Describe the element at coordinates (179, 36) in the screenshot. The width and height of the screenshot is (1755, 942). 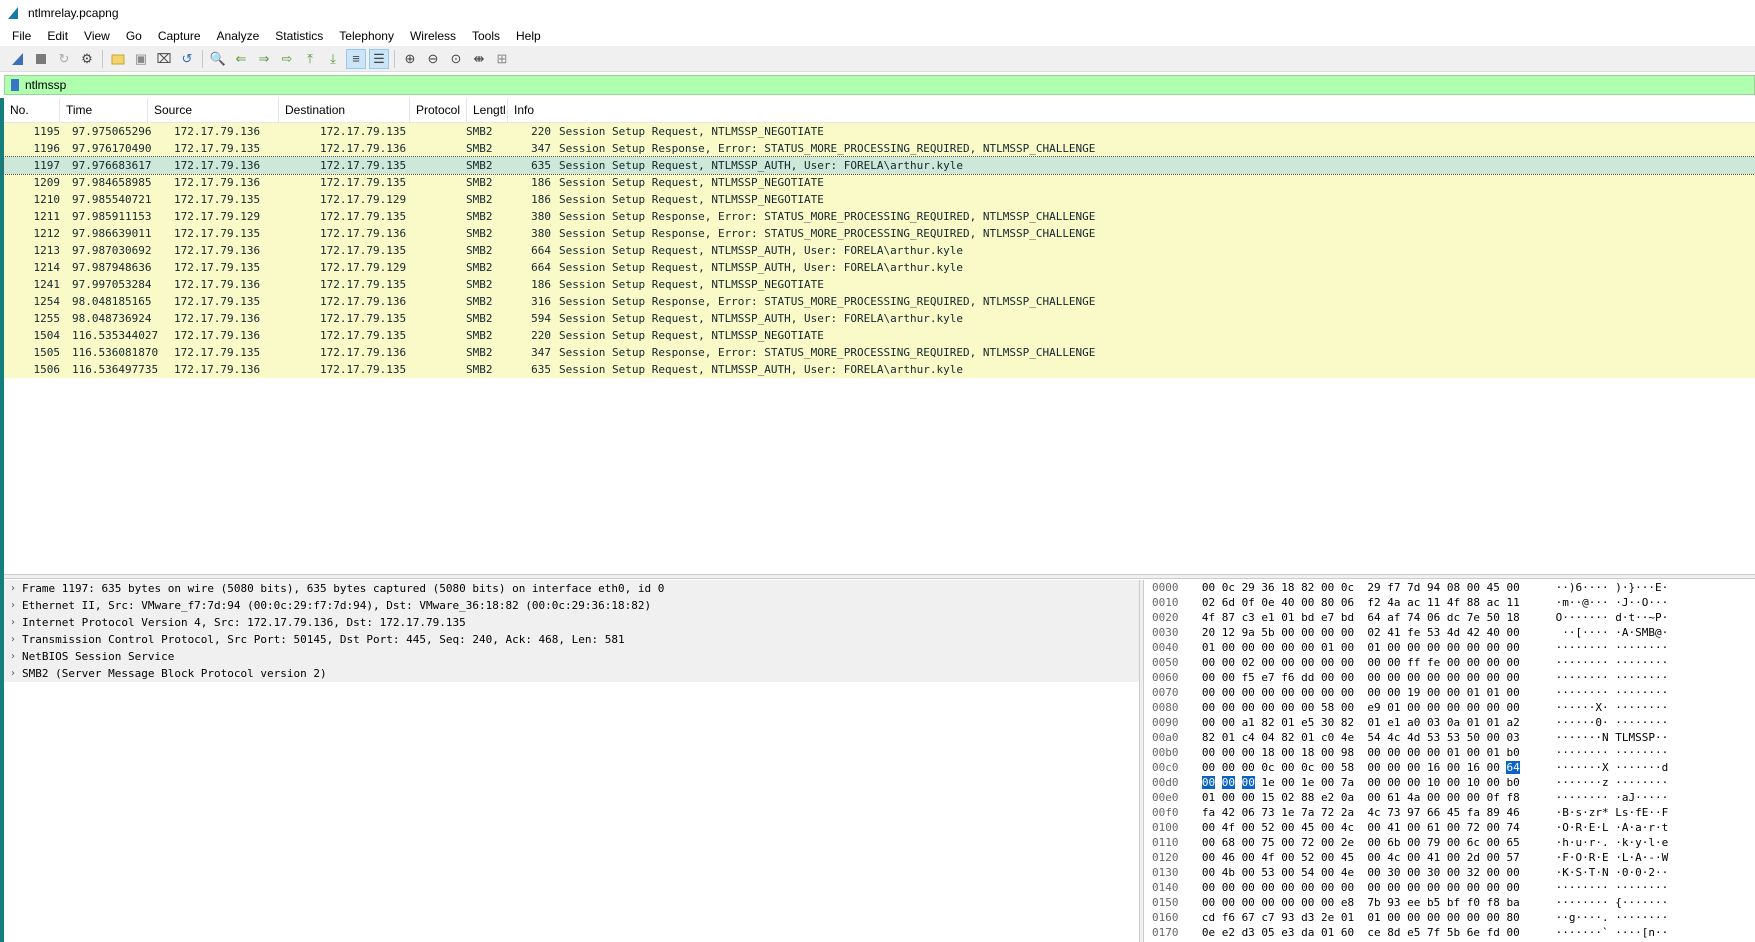
I see `menu-capture: Capture` at that location.